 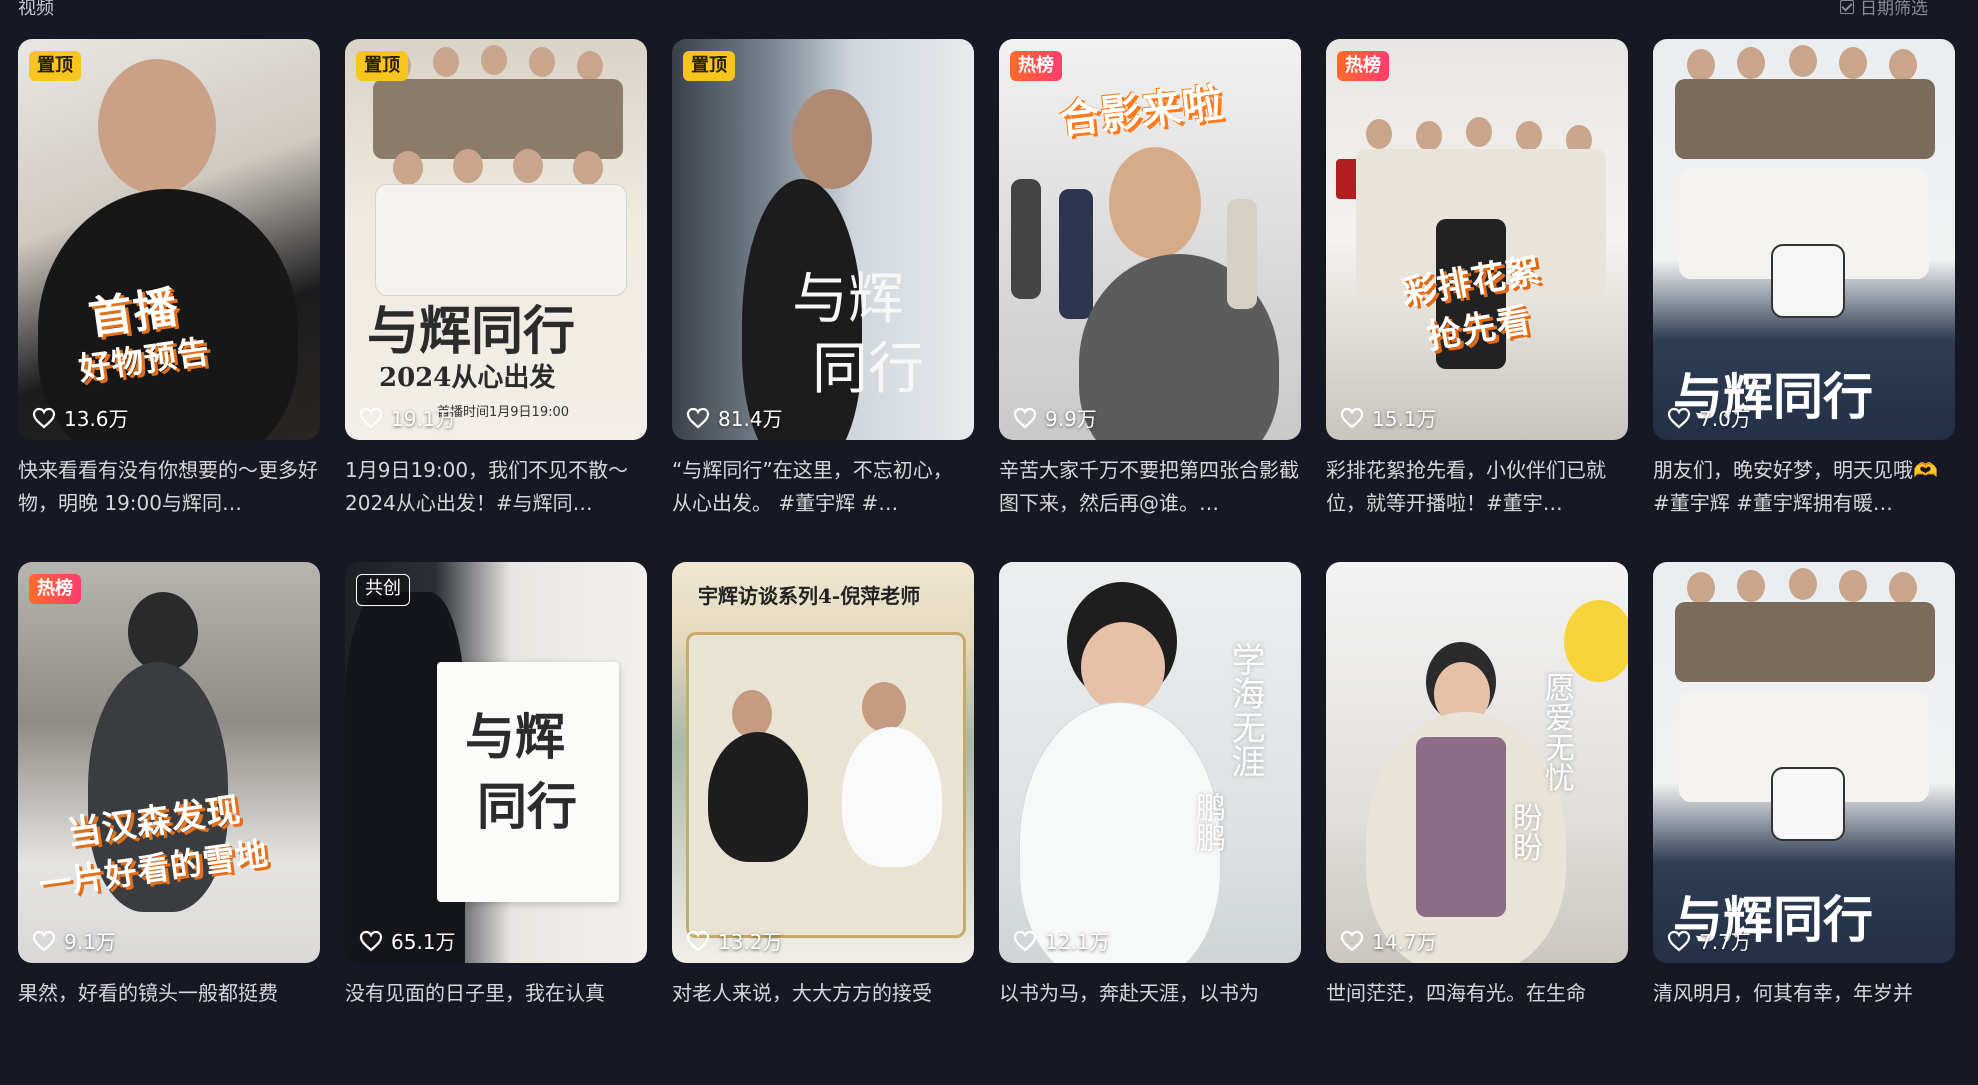 I want to click on video-description: 对老人来说，大大方方的接受, so click(x=822, y=993).